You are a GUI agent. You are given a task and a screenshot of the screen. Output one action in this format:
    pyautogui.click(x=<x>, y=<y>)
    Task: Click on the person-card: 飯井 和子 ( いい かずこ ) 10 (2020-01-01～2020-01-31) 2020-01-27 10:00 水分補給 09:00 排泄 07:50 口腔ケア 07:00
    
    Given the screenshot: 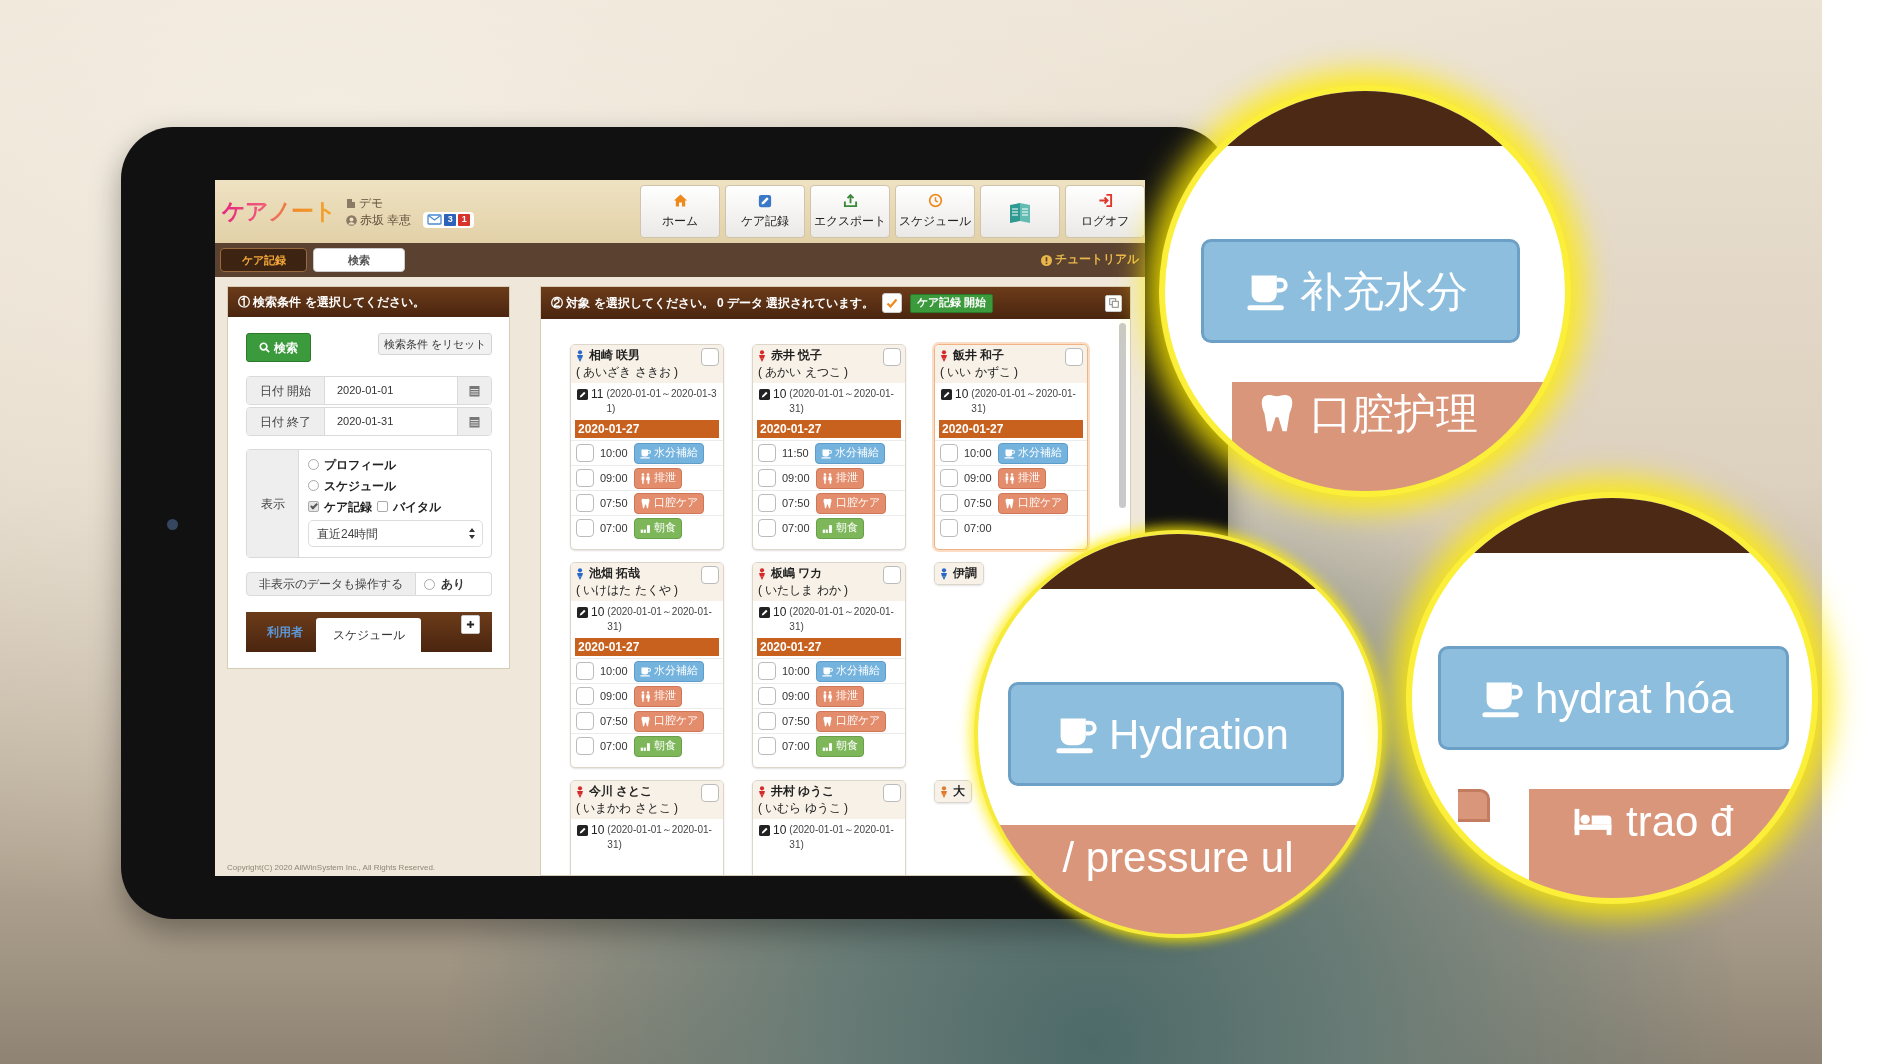 What is the action you would take?
    pyautogui.click(x=1011, y=447)
    